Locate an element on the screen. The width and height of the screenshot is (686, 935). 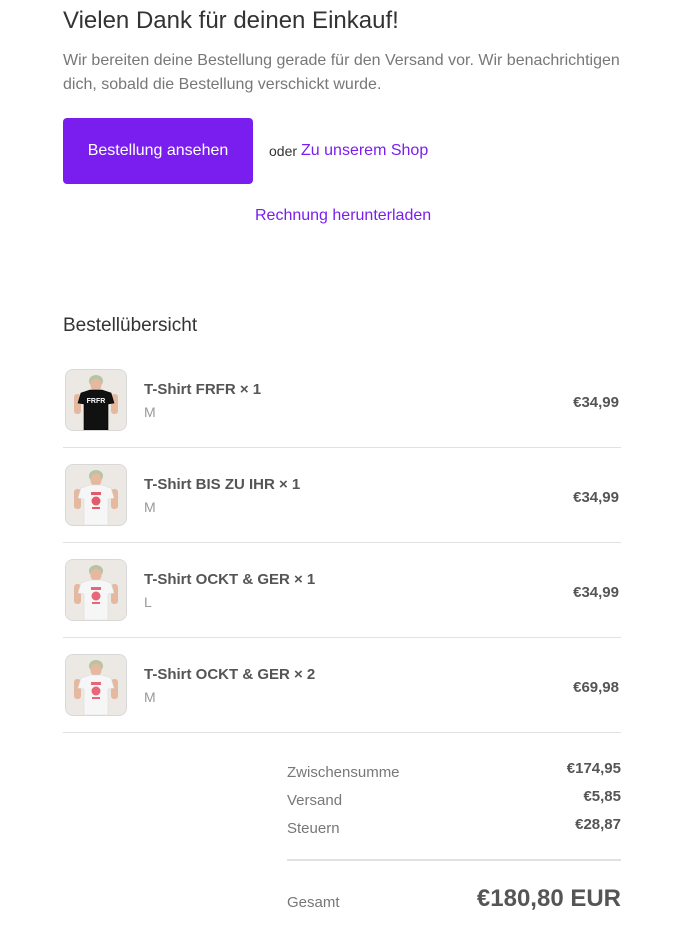
product-variant: L is located at coordinates (148, 602).